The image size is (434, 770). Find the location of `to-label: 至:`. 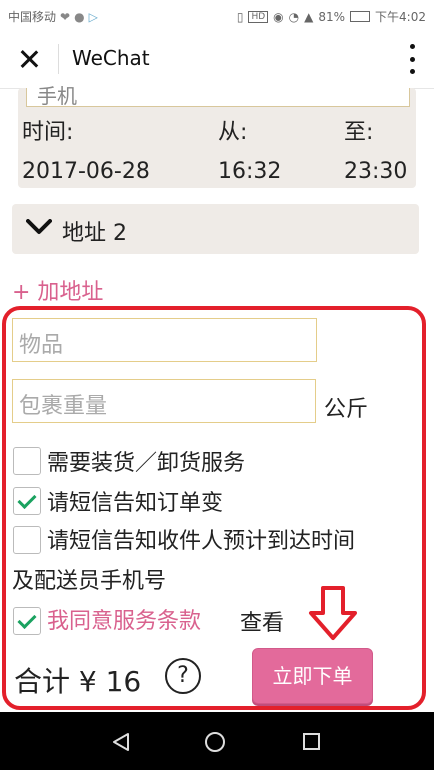

to-label: 至: is located at coordinates (359, 132).